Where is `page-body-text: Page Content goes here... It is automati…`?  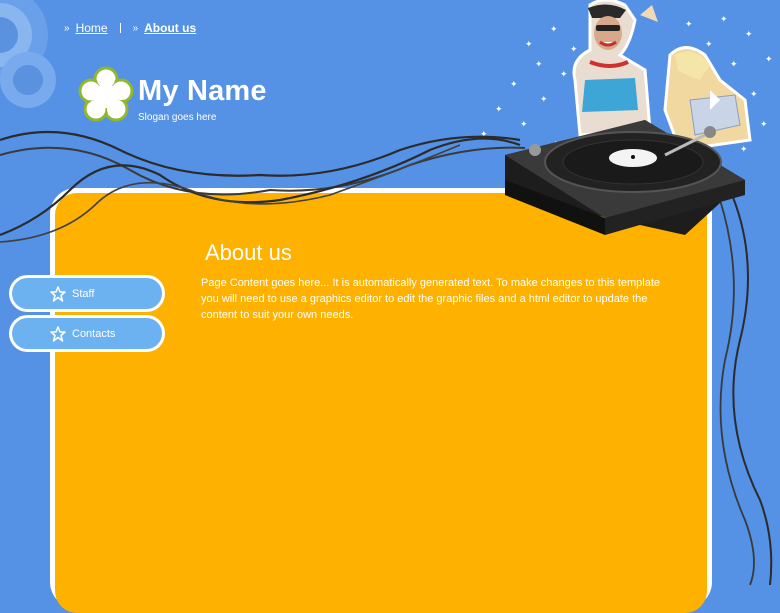 page-body-text: Page Content goes here... It is automati… is located at coordinates (431, 299).